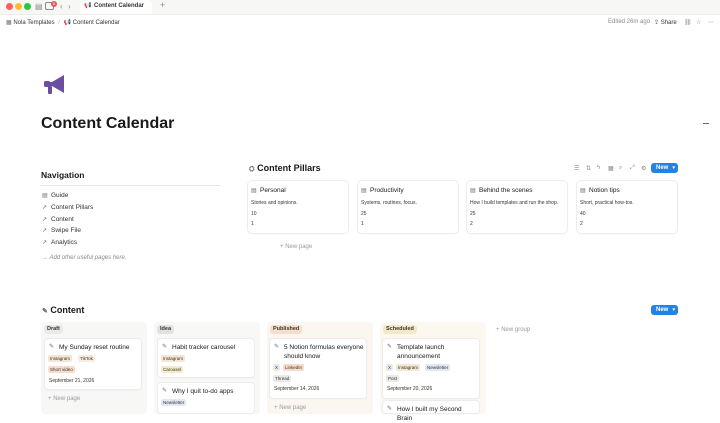  What do you see at coordinates (206, 398) in the screenshot?
I see `board-card: ✎ Why I quit to-do apps Newsletter` at bounding box center [206, 398].